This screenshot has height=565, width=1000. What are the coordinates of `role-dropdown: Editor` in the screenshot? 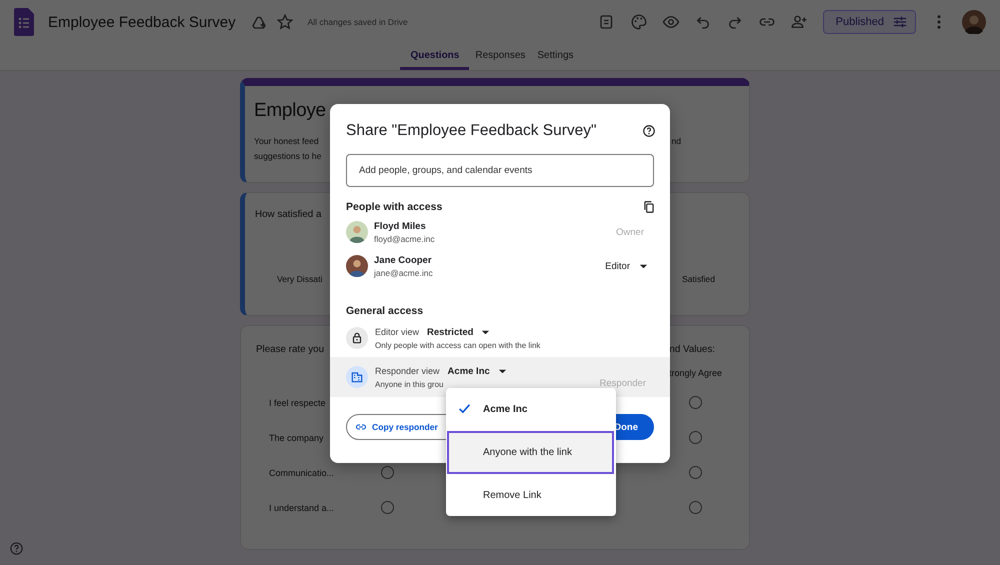 It's located at (626, 266).